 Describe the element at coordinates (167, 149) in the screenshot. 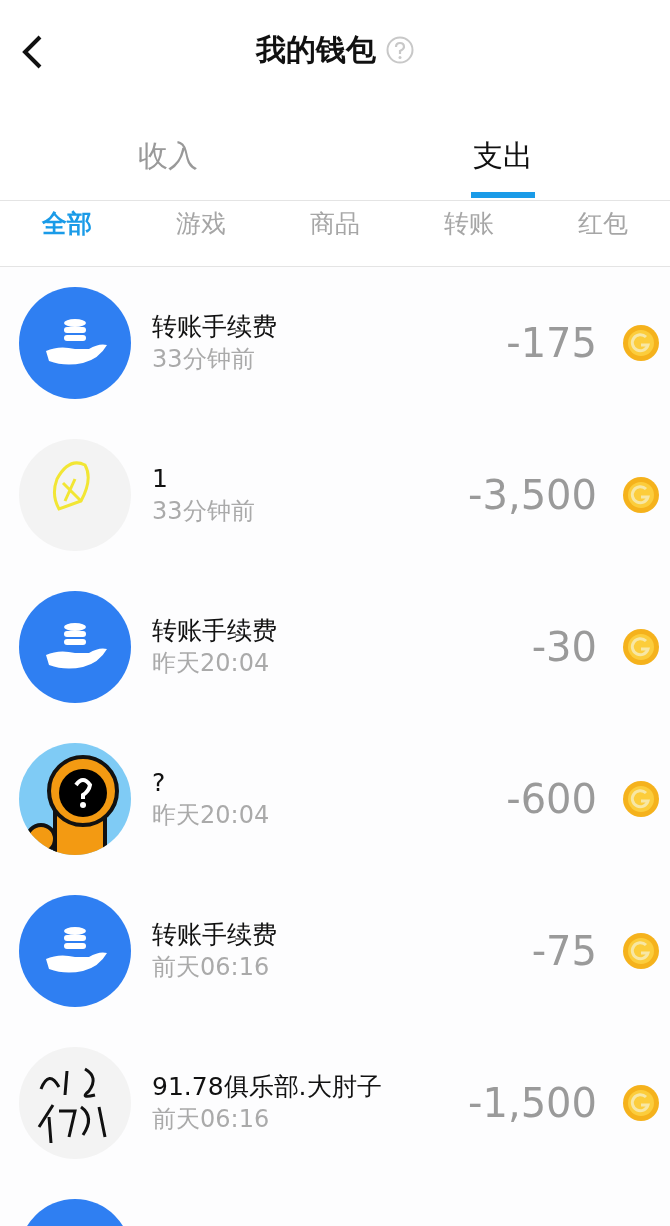

I see `tab: 收入` at that location.